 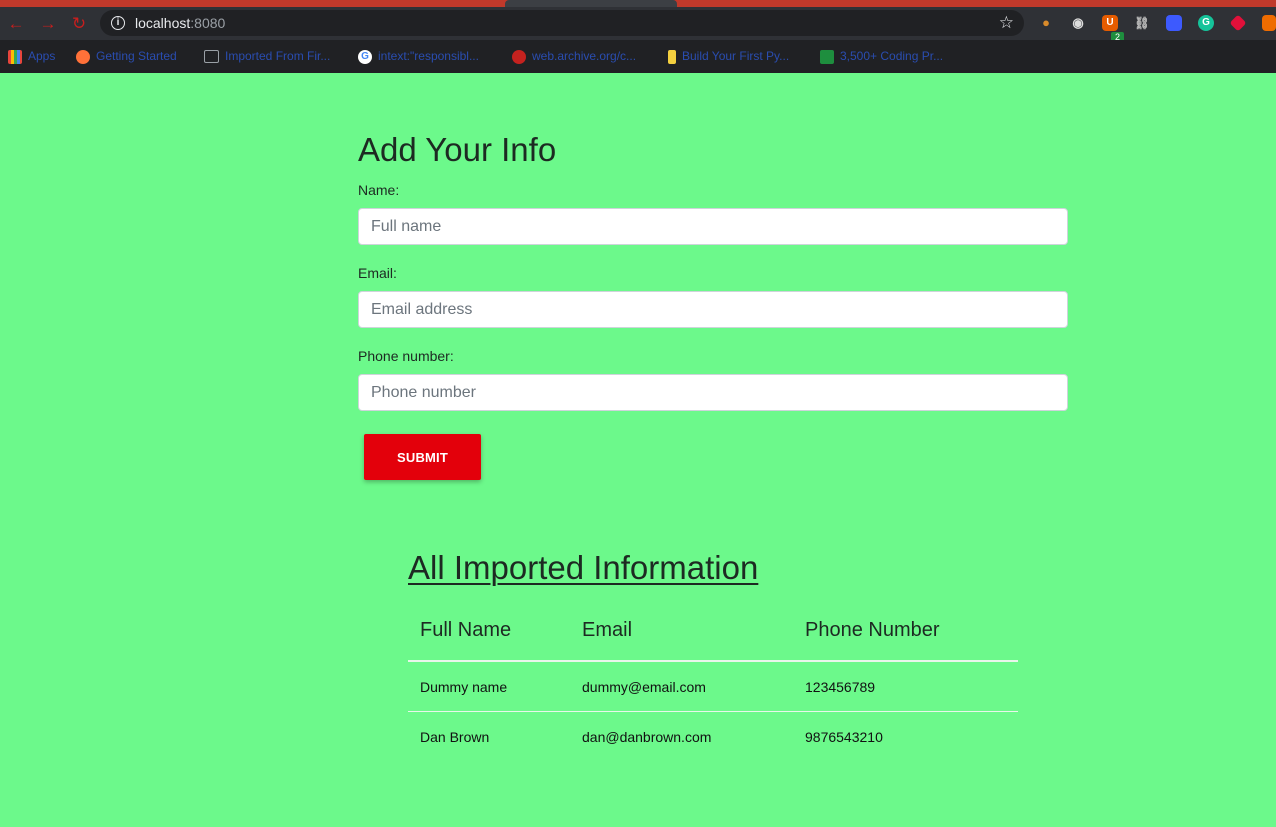 I want to click on url-port: :8080, so click(x=208, y=23).